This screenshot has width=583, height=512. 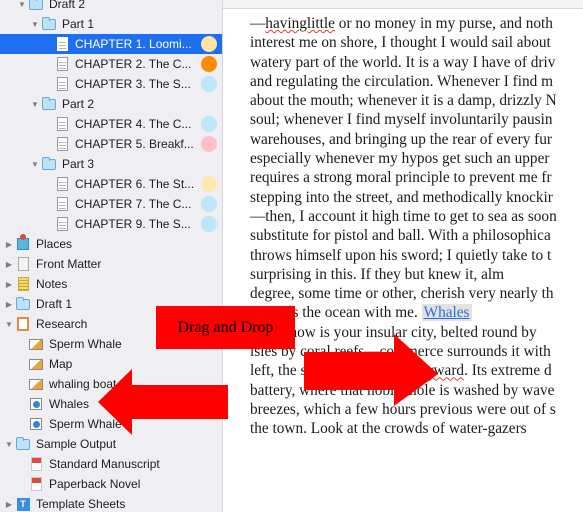 I want to click on binder-item-label: Part 1, so click(x=78, y=24).